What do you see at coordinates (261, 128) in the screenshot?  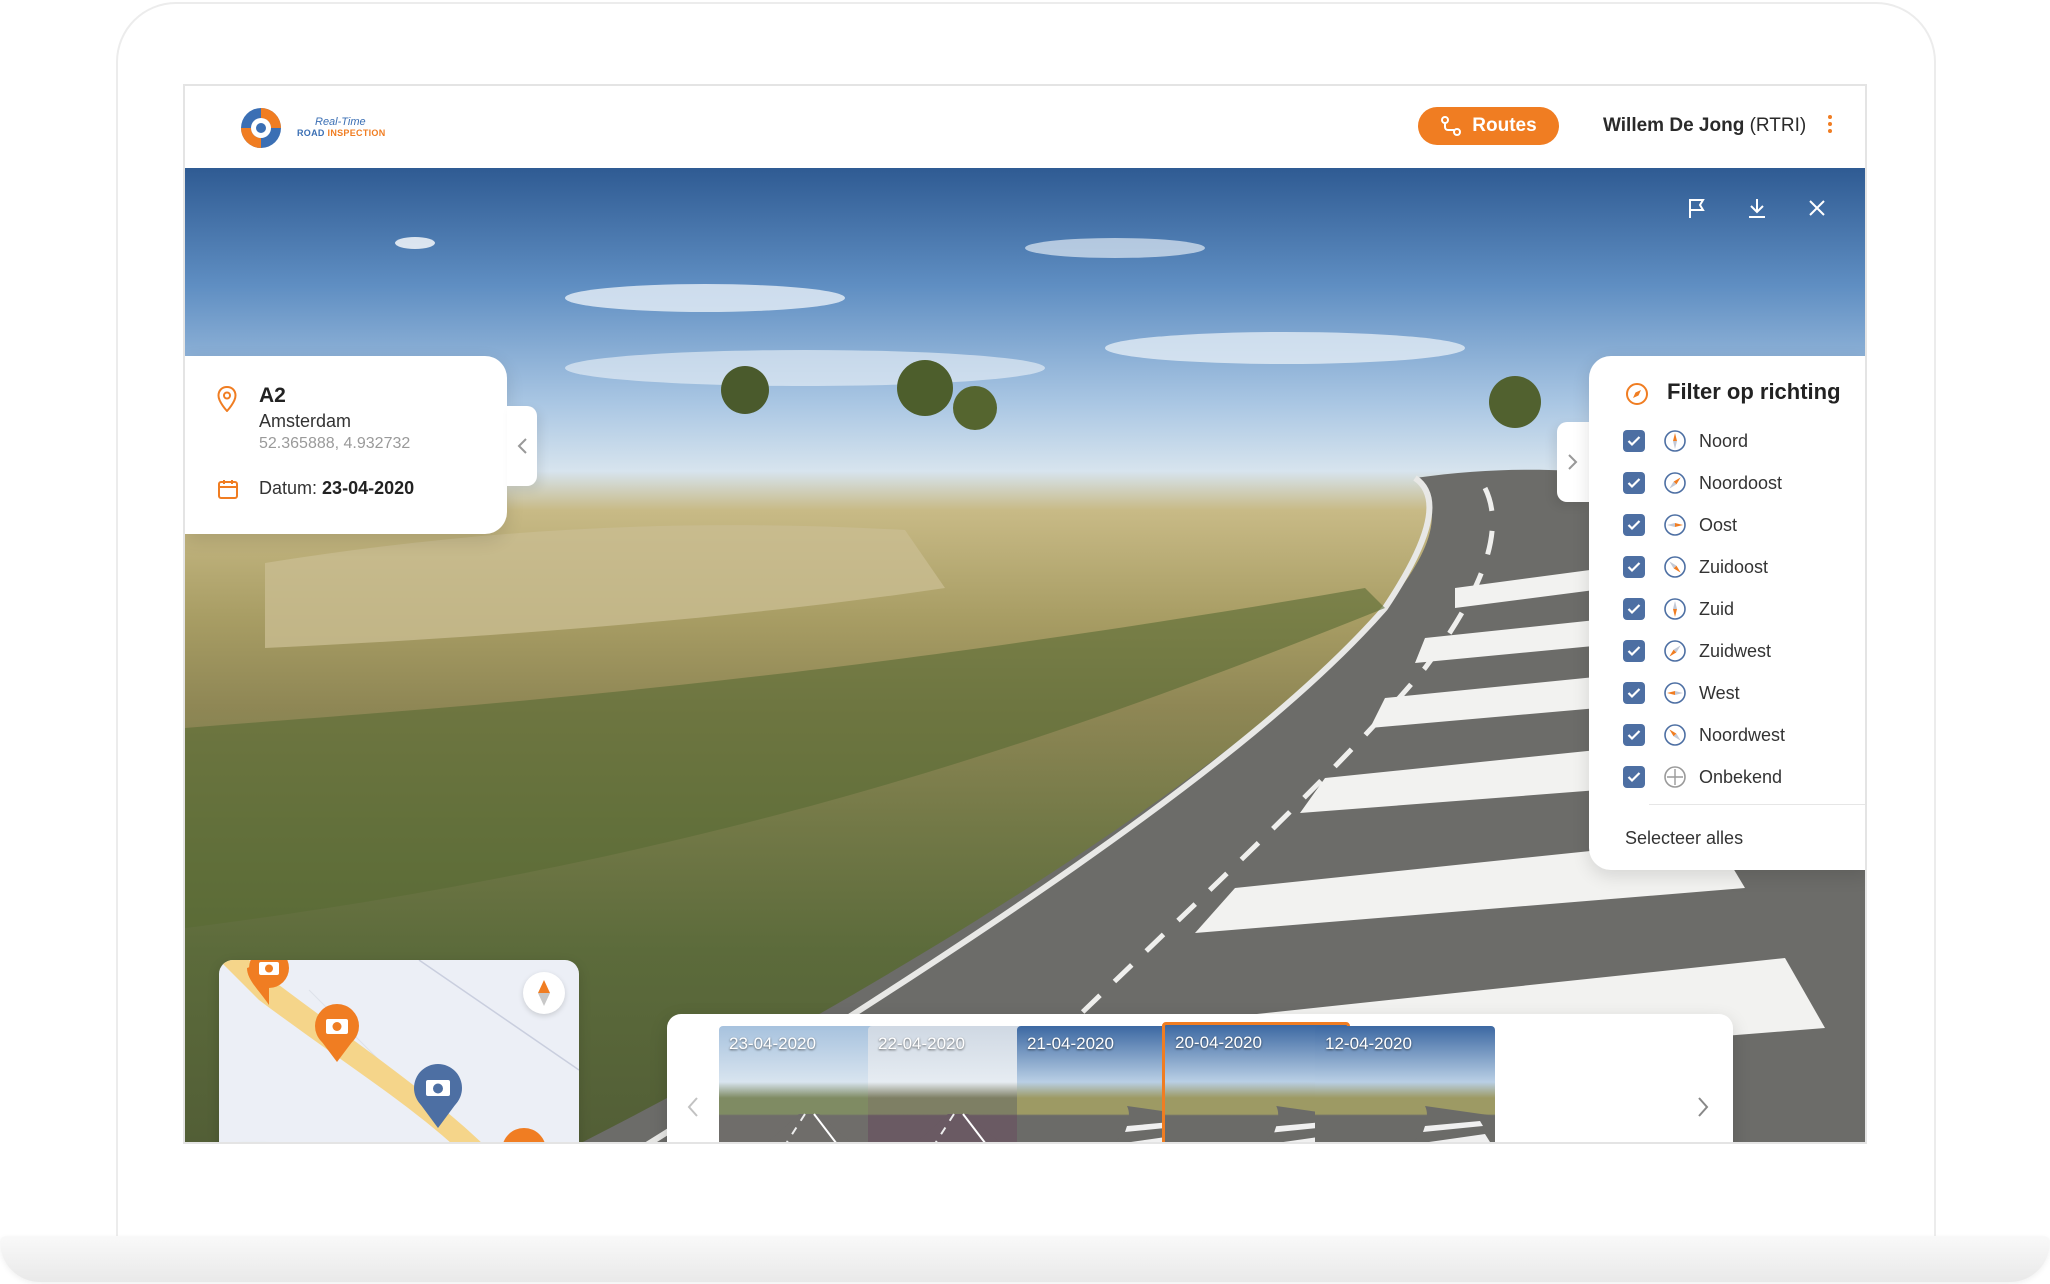 I see `logo-icon` at bounding box center [261, 128].